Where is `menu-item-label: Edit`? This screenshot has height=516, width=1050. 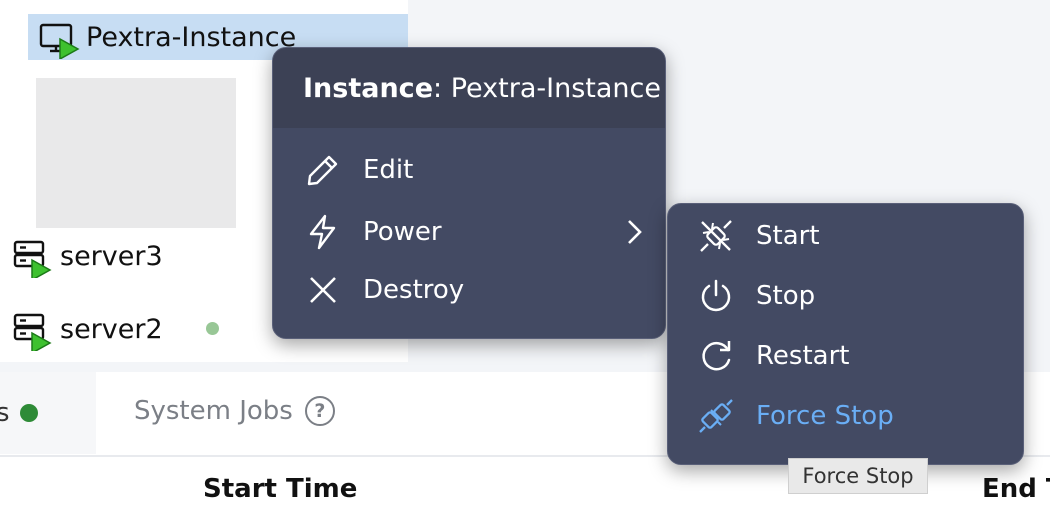 menu-item-label: Edit is located at coordinates (388, 170).